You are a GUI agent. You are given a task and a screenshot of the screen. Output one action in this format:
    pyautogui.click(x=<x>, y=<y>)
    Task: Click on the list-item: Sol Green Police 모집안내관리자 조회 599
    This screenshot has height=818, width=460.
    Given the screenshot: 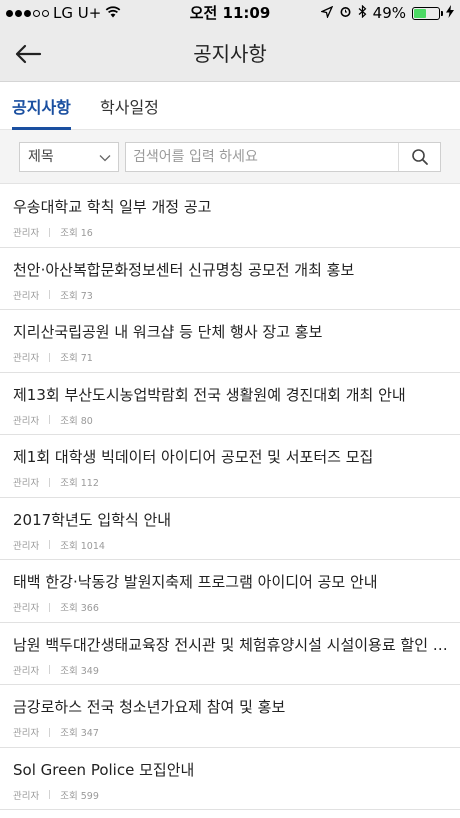 What is the action you would take?
    pyautogui.click(x=230, y=778)
    